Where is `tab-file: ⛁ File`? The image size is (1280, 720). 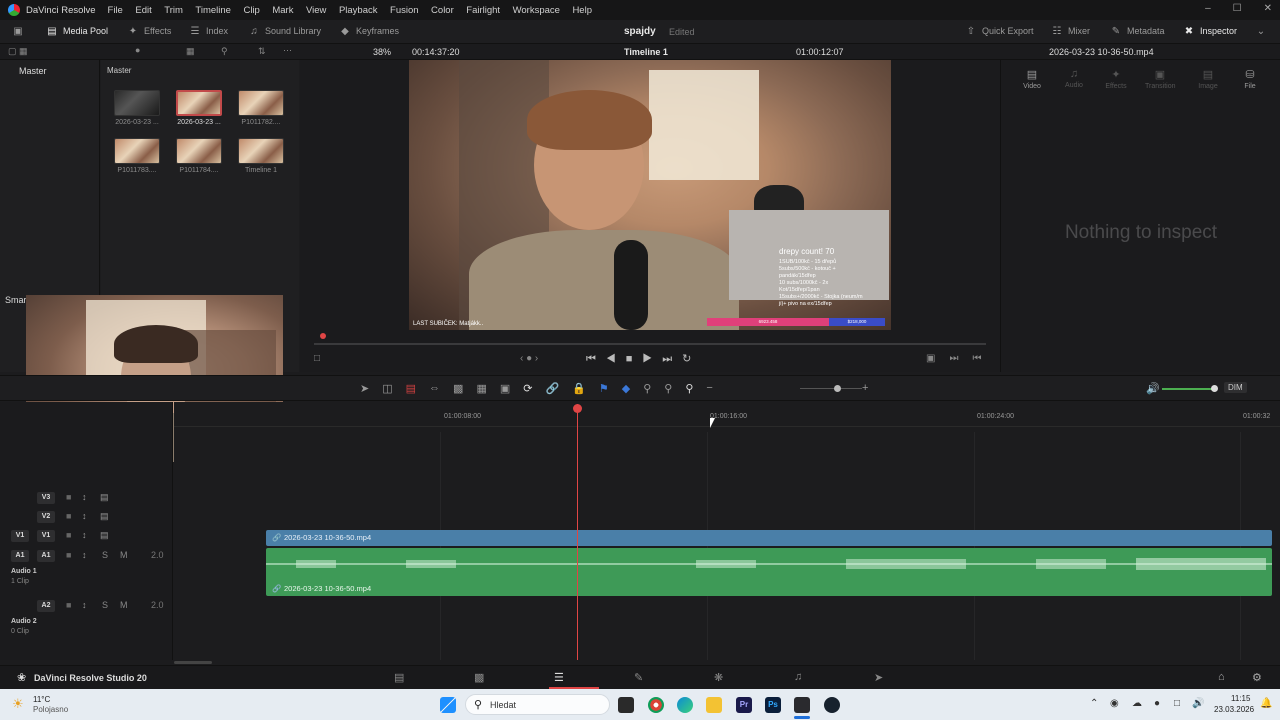 tab-file: ⛁ File is located at coordinates (1250, 79).